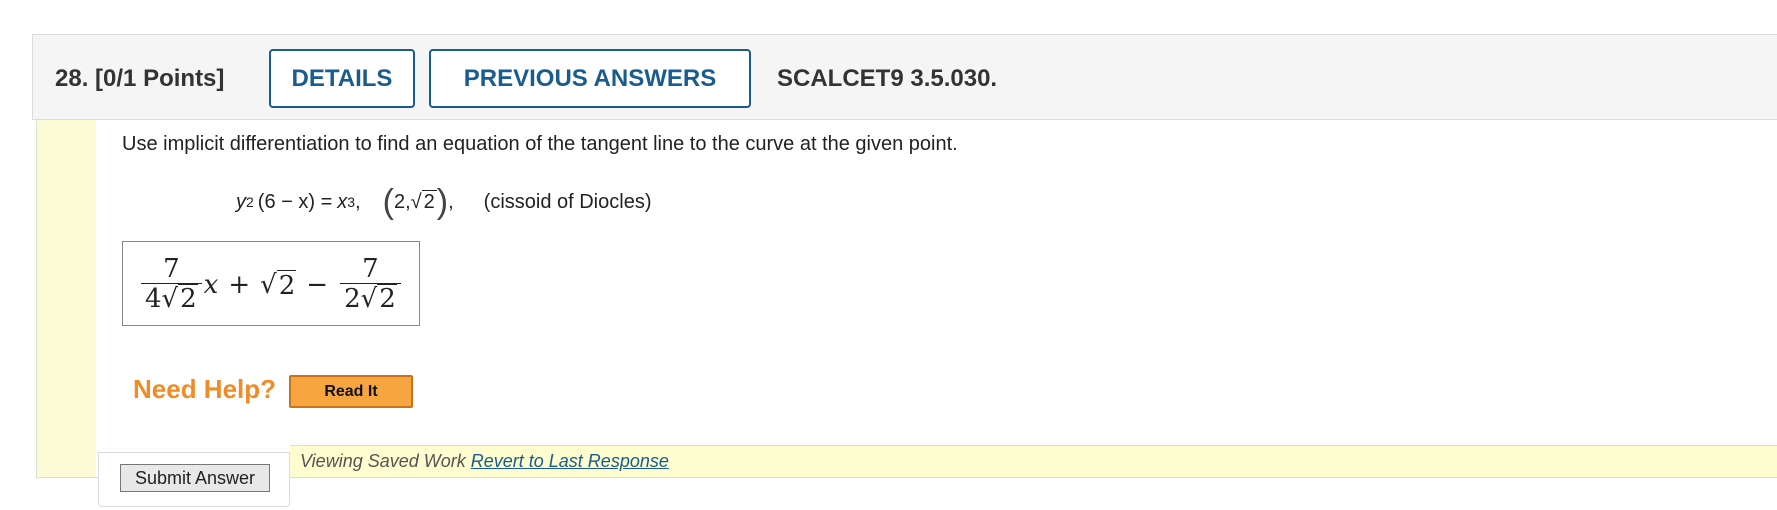  Describe the element at coordinates (317, 285) in the screenshot. I see `minus-sign: −` at that location.